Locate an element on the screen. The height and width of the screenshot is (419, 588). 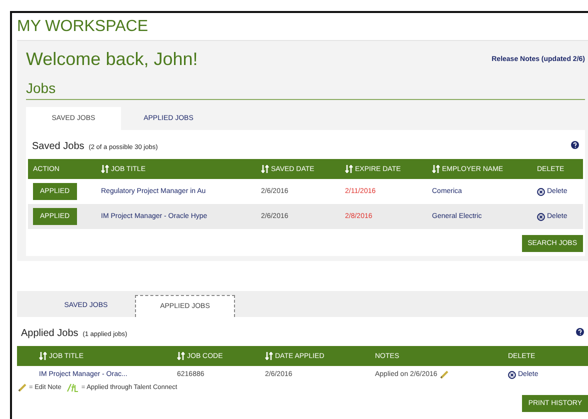
card-title: Saved Jobs is located at coordinates (58, 146).